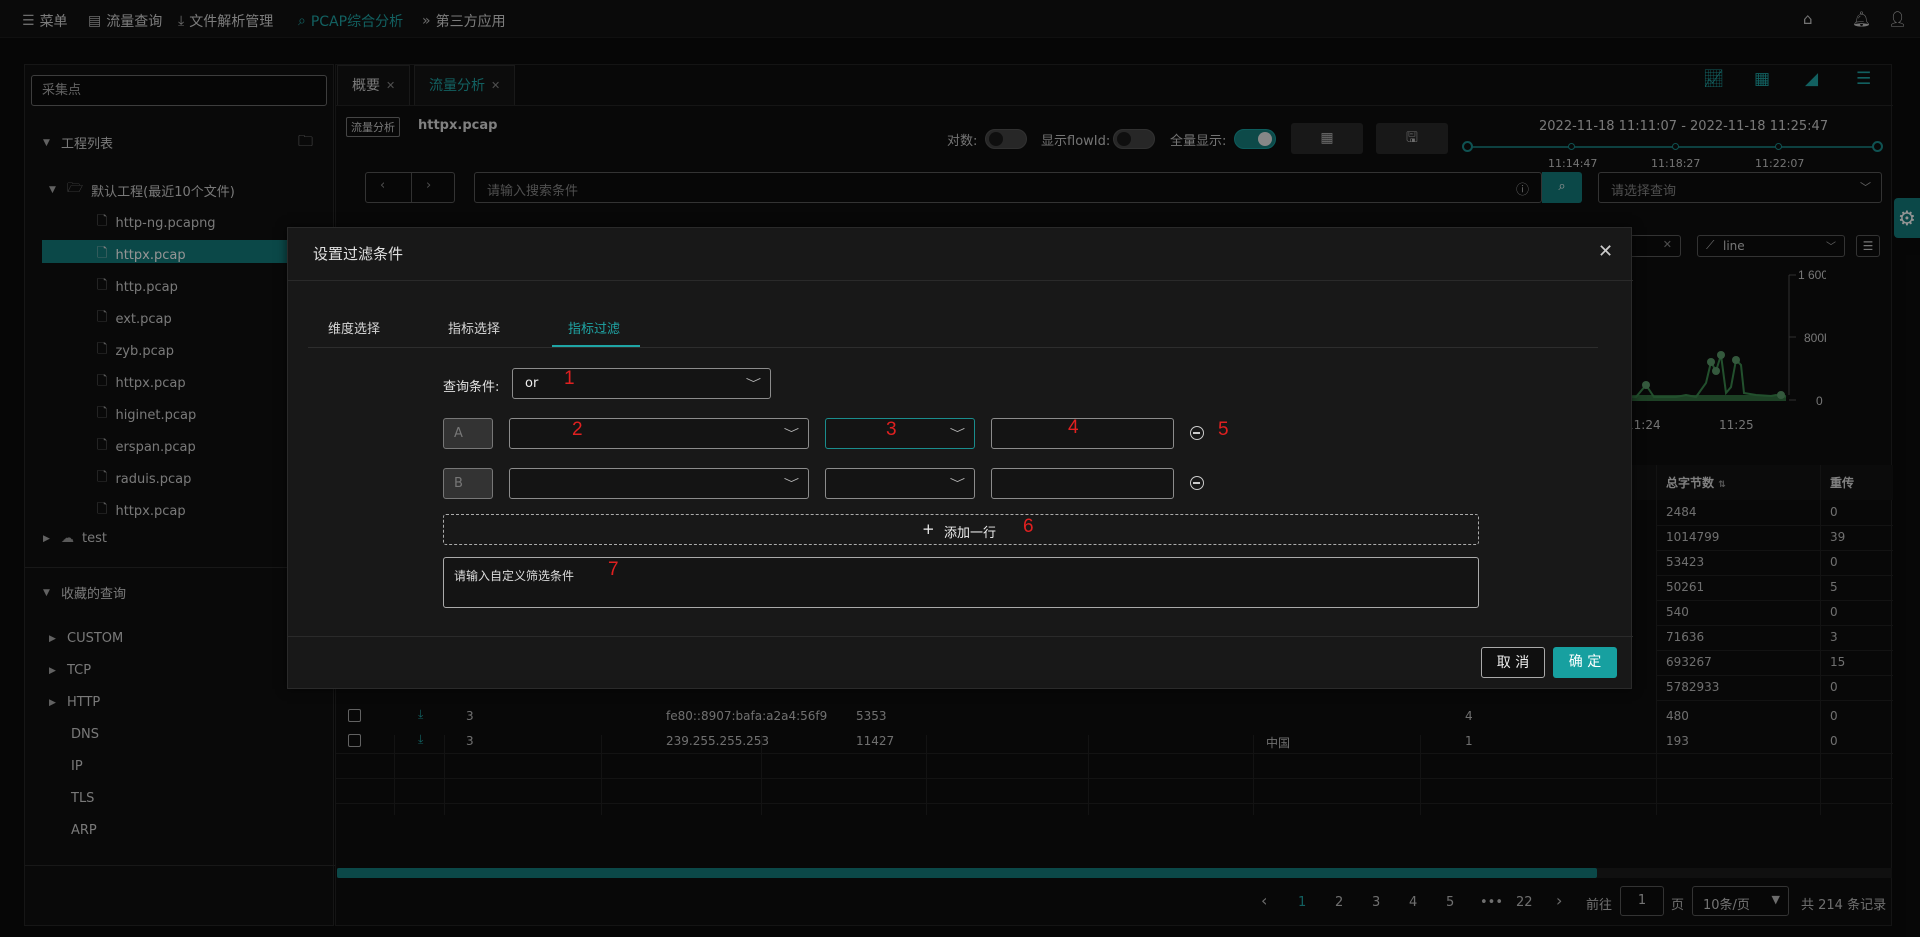 Image resolution: width=1920 pixels, height=937 pixels. Describe the element at coordinates (891, 429) in the screenshot. I see `annotation-label: 3` at that location.